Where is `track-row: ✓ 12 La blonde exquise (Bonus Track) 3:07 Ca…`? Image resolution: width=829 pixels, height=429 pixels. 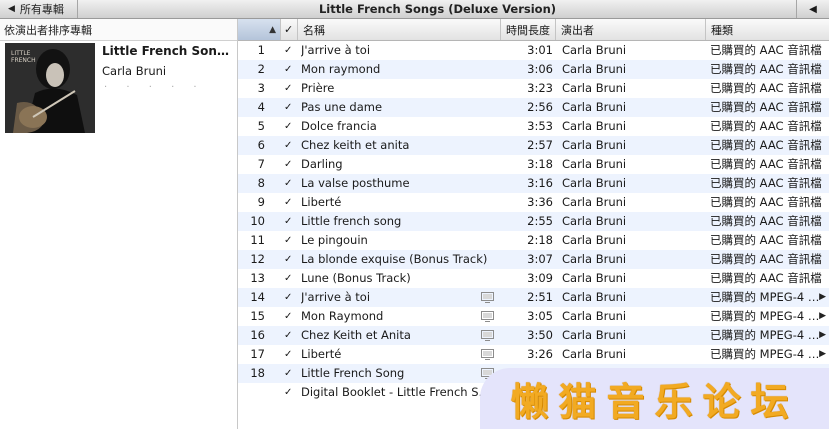
track-row: ✓ 12 La blonde exquise (Bonus Track) 3:07 Ca… is located at coordinates (533, 259).